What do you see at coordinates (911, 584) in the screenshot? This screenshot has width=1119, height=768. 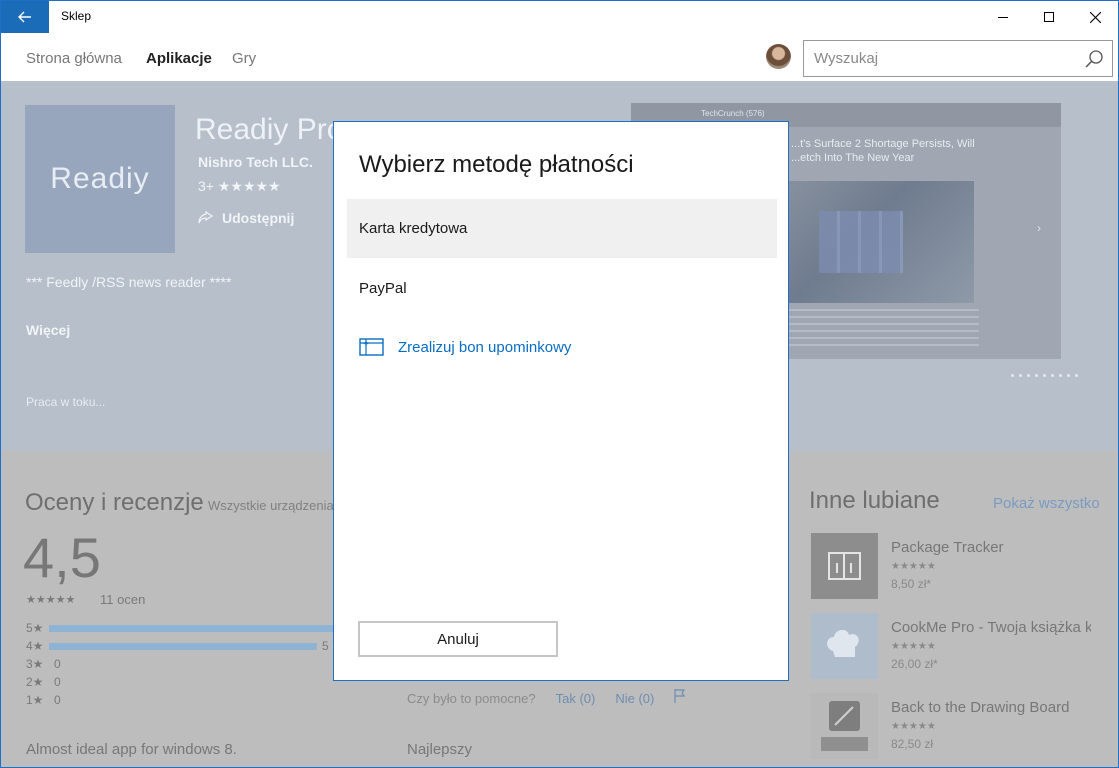 I see `related-app-price: 8,50 zł*` at bounding box center [911, 584].